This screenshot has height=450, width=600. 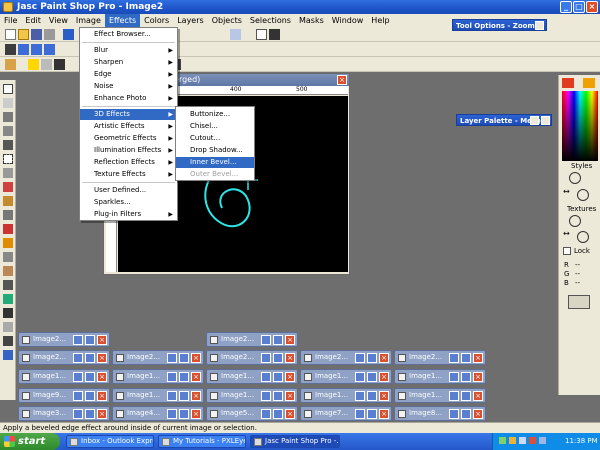 I want to click on dropper-icon, so click(x=46, y=64).